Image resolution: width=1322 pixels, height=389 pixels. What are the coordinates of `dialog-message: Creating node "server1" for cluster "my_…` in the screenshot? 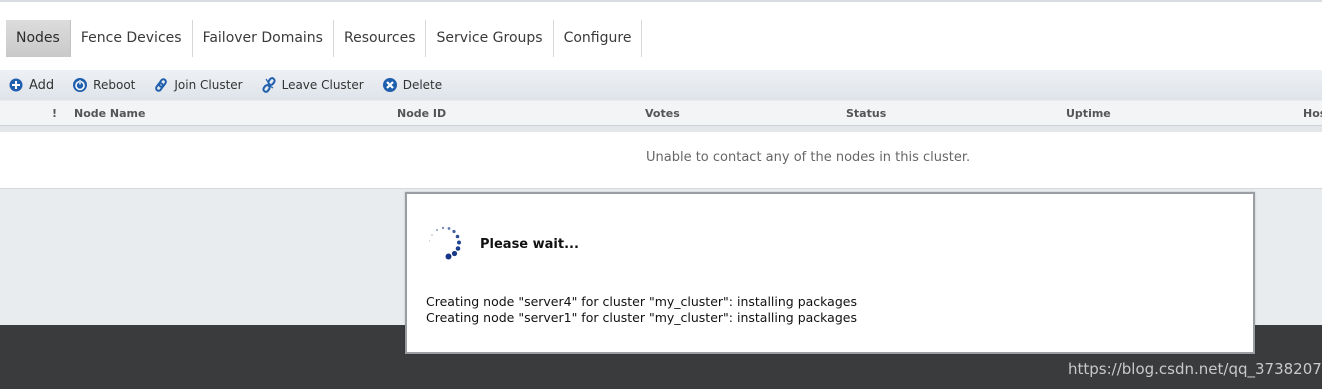 It's located at (641, 317).